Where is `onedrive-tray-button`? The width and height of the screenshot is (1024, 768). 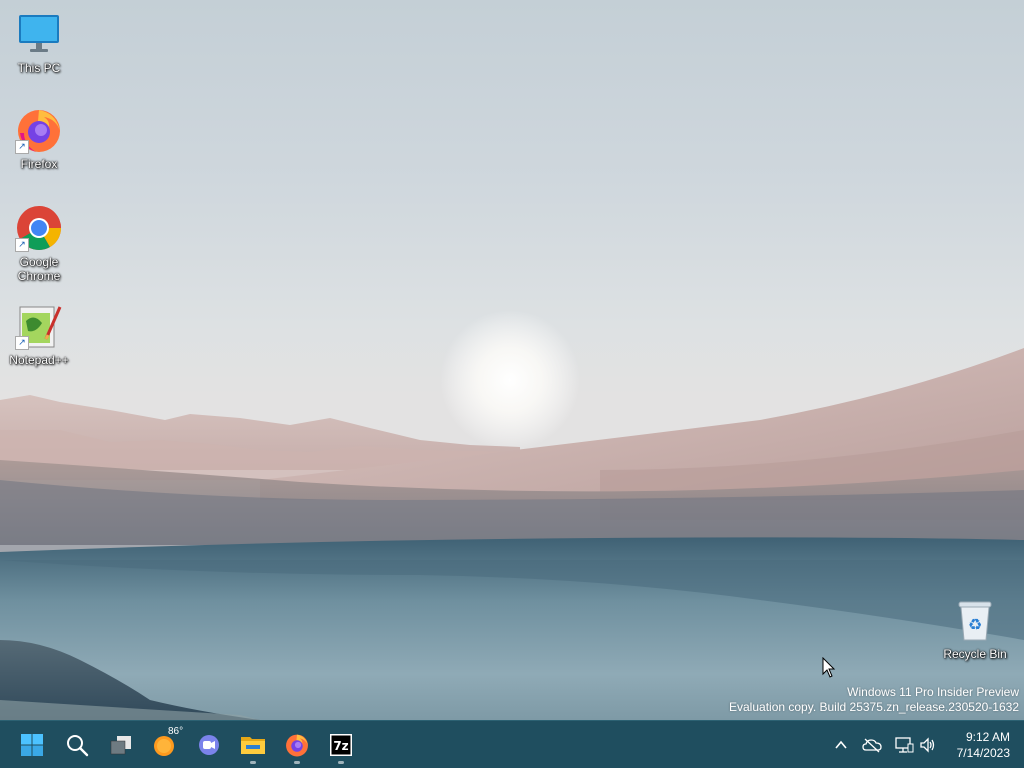
onedrive-tray-button is located at coordinates (872, 745).